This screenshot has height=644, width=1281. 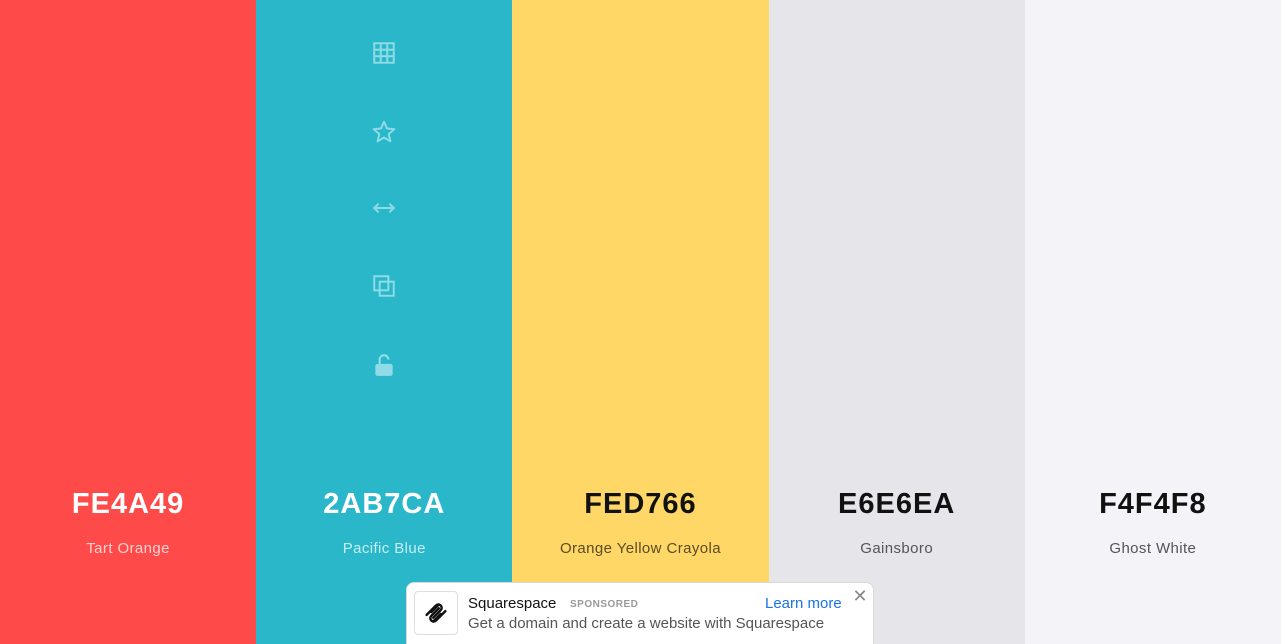 I want to click on squarespace-icon, so click(x=436, y=613).